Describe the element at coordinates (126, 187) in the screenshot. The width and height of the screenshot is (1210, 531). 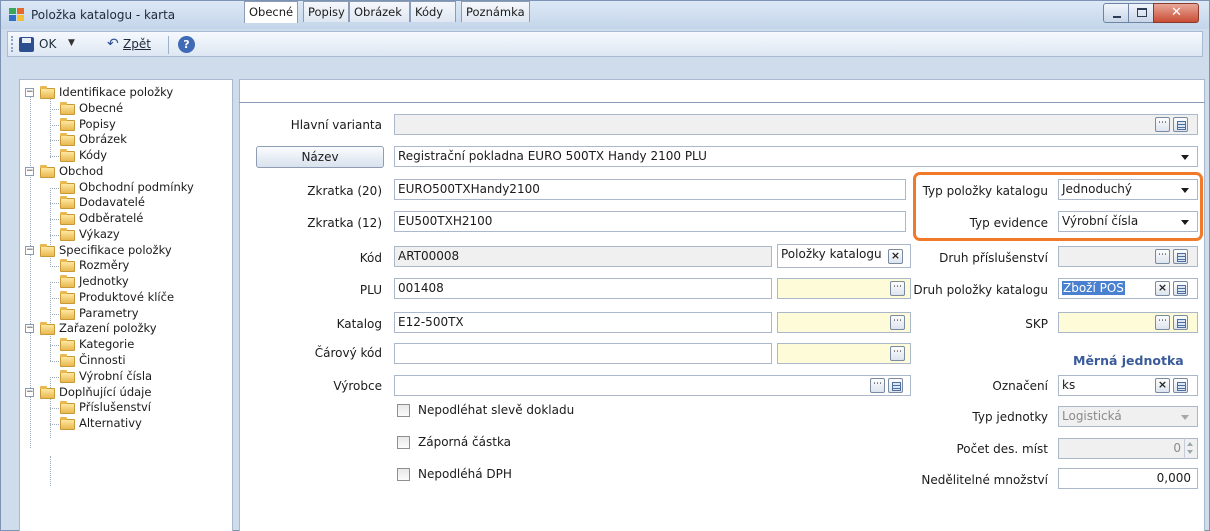
I see `tree-item: Obchodní podmínky` at that location.